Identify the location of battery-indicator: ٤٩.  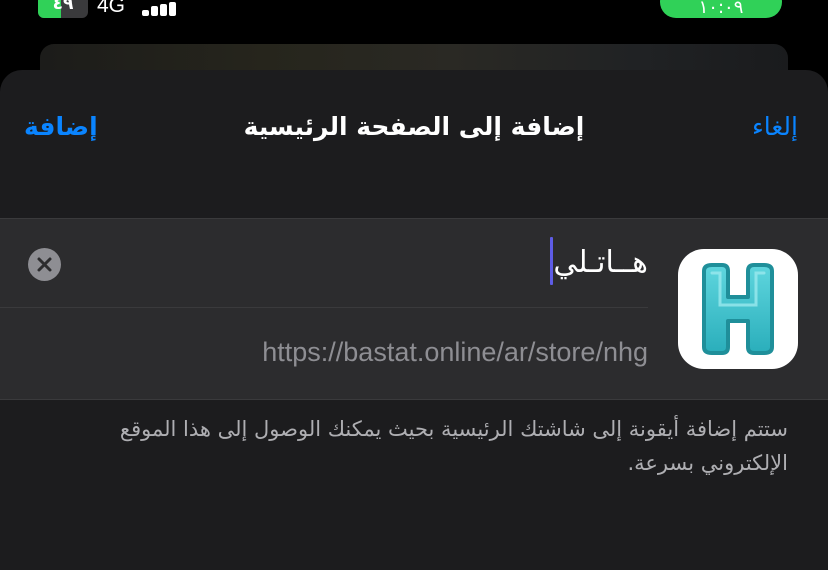
(63, 9).